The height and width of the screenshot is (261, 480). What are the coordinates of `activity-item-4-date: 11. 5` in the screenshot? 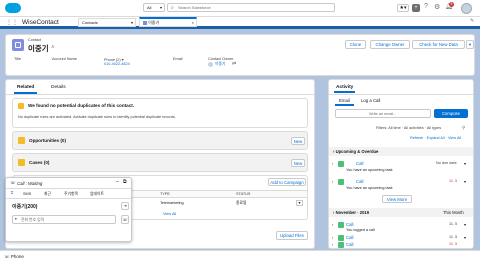 It's located at (453, 237).